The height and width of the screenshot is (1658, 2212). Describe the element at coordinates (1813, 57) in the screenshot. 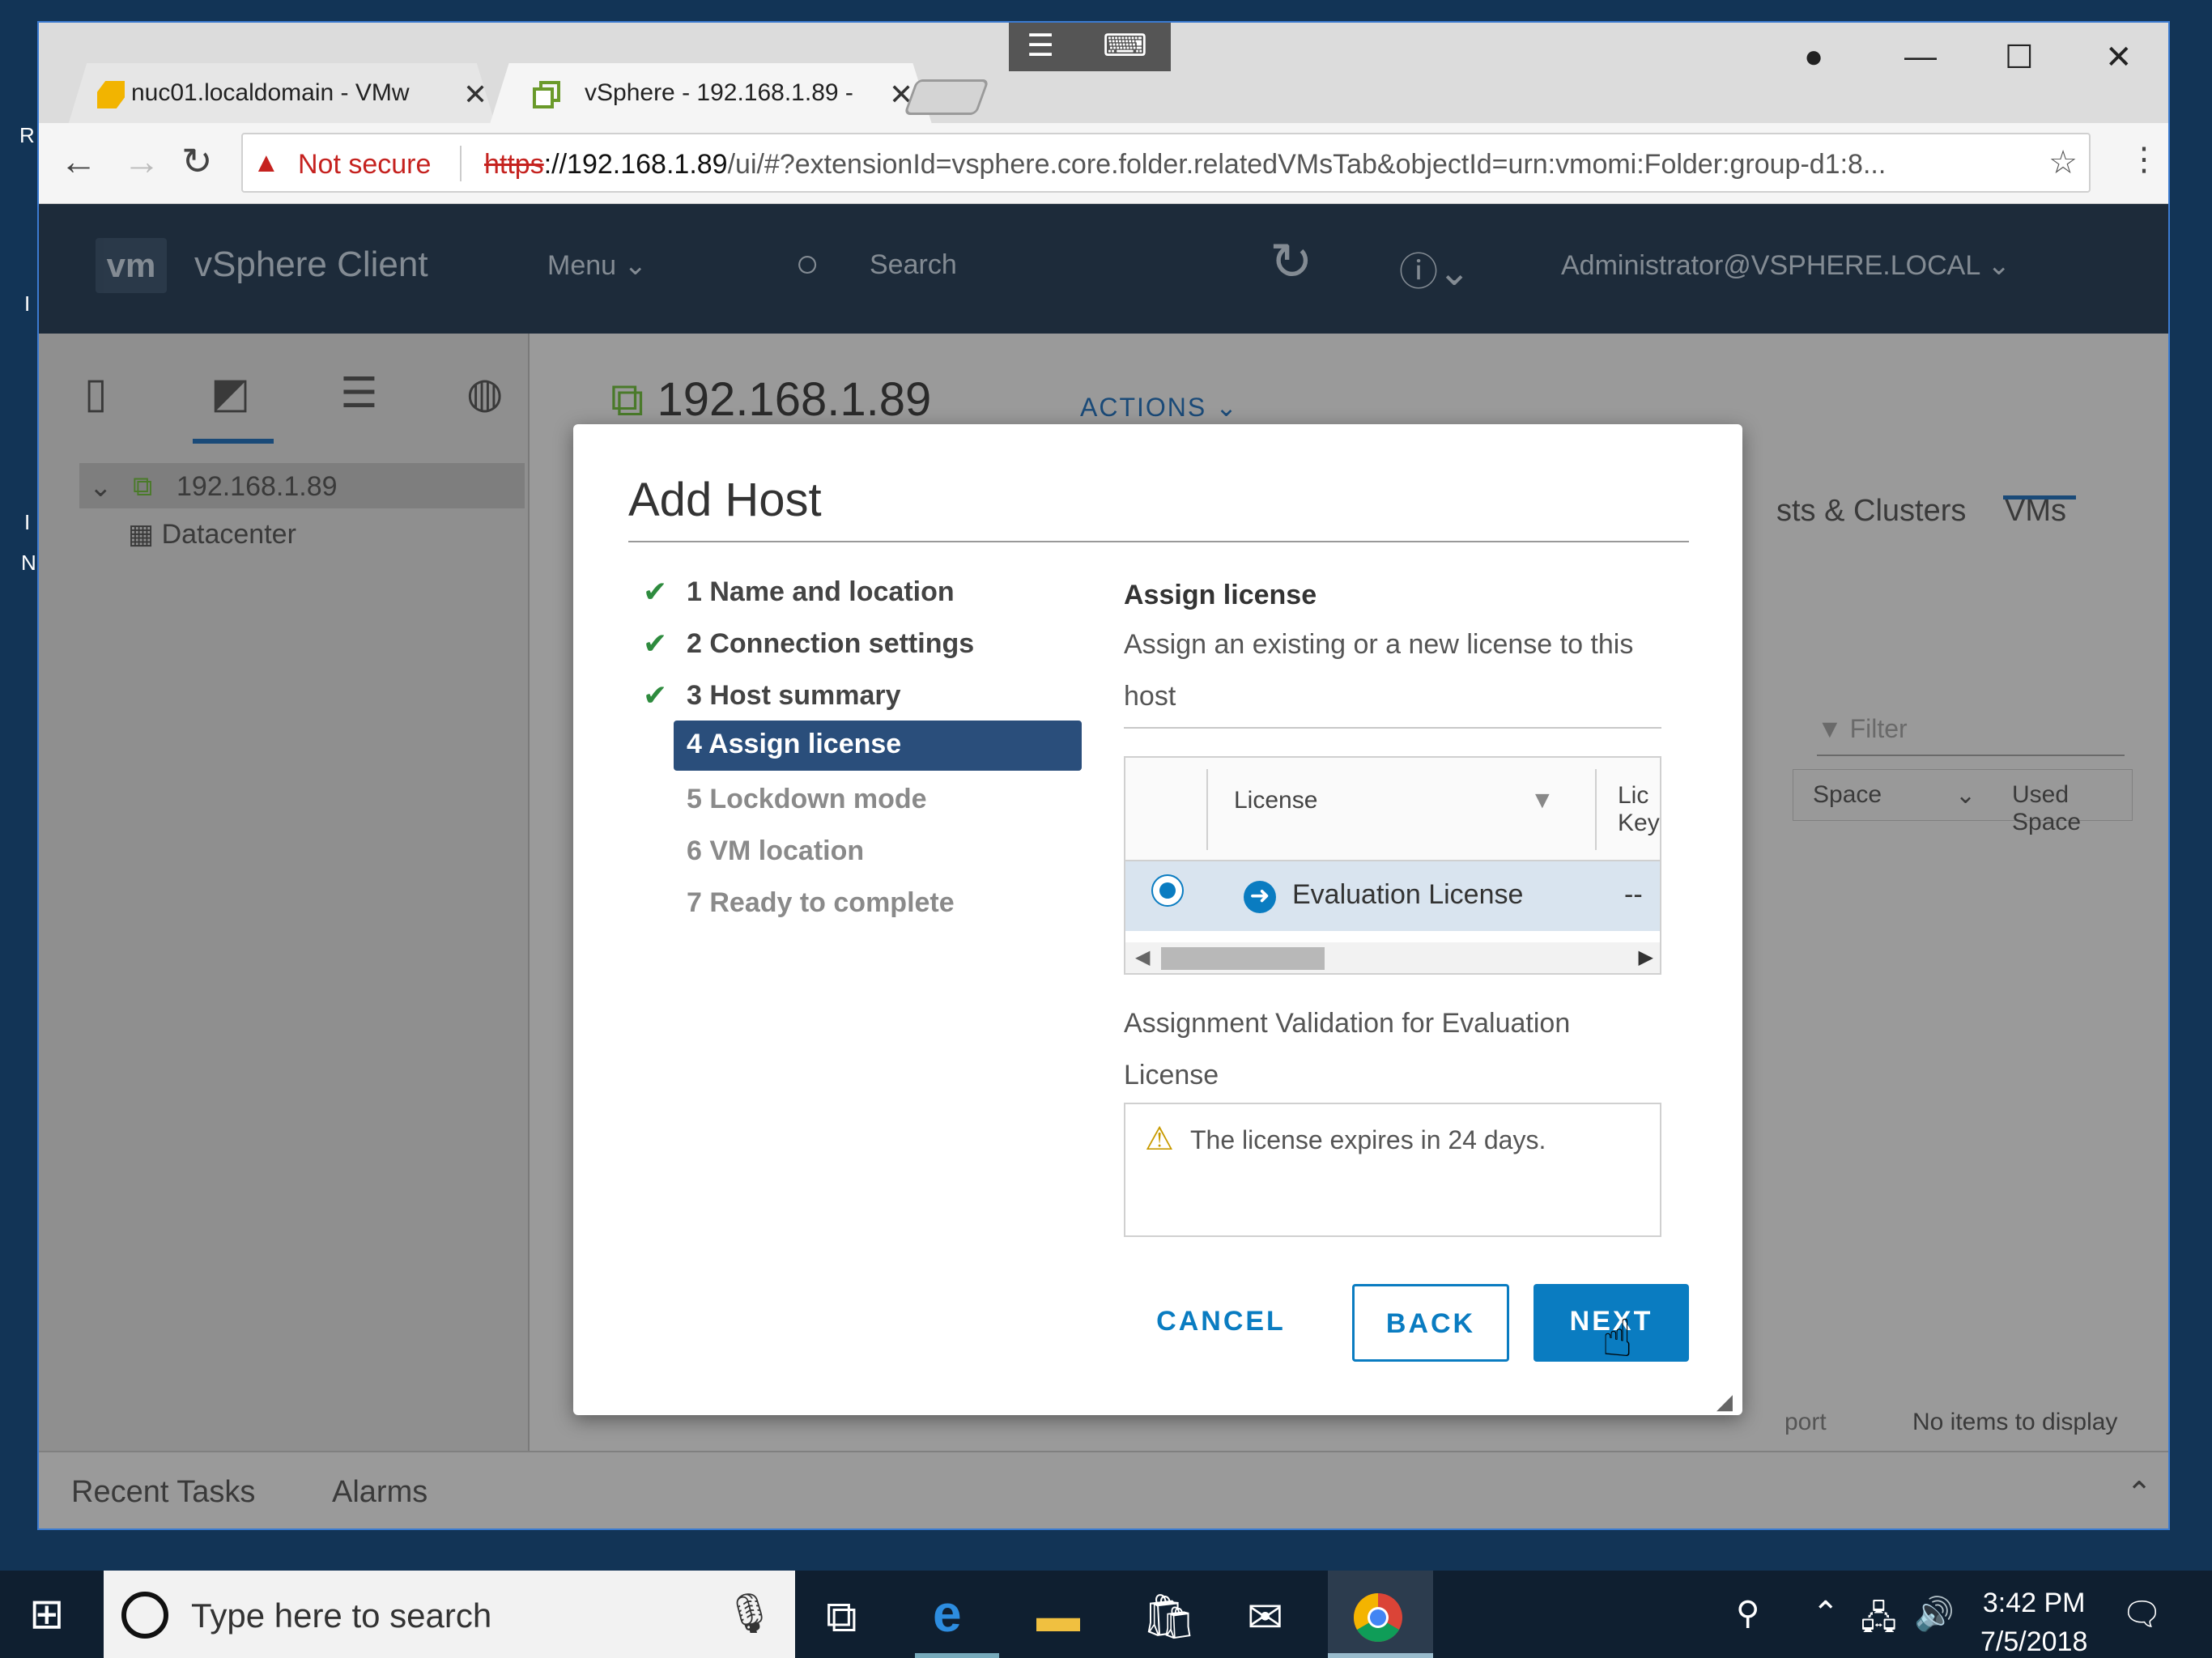

I see `profile-icon: ●` at that location.